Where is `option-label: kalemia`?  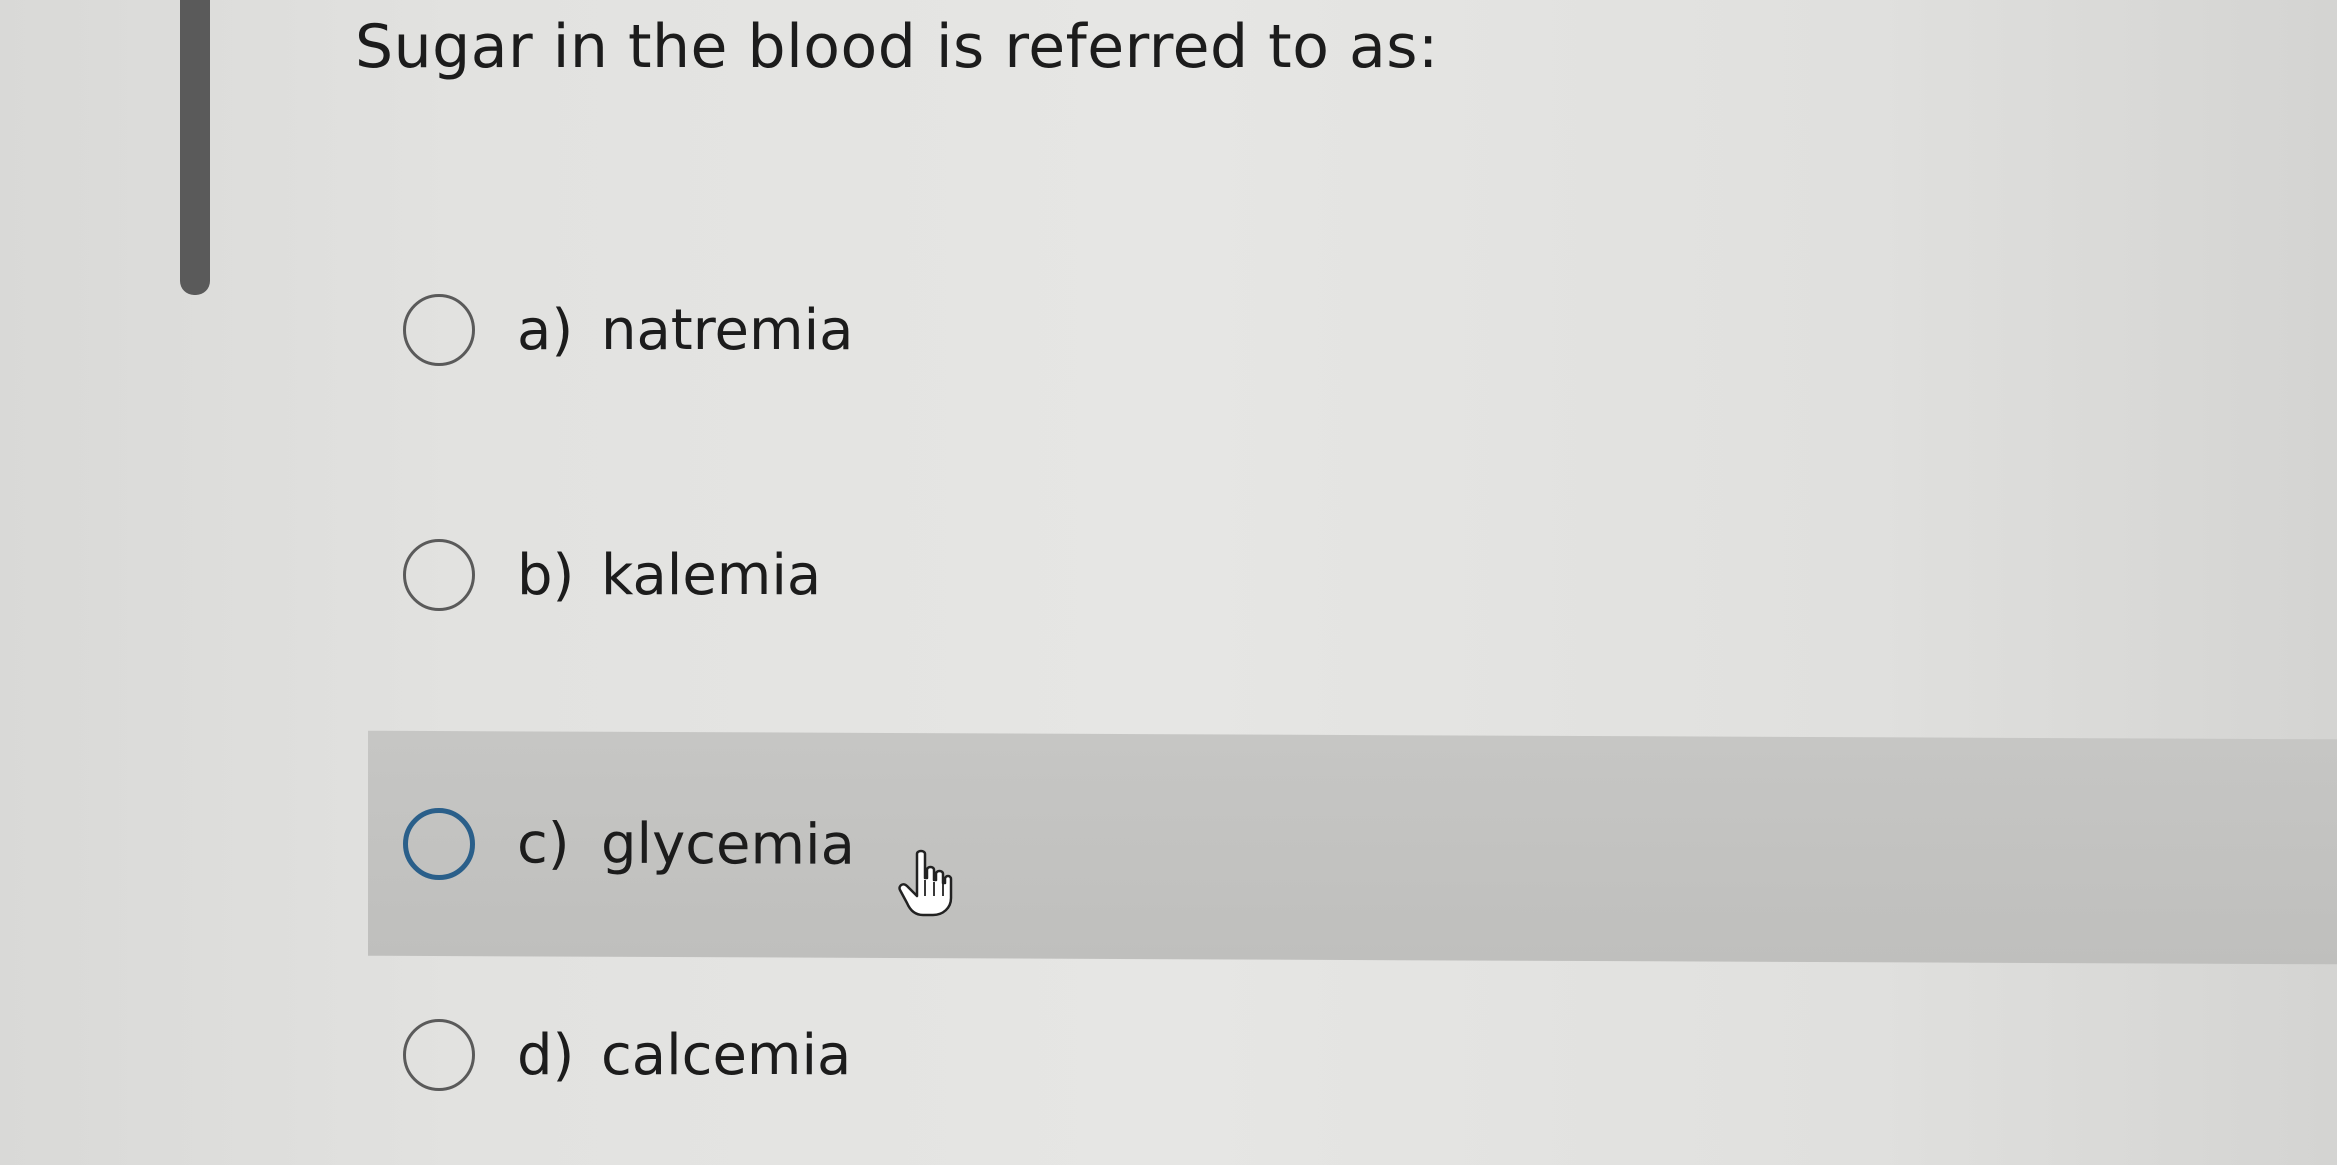 option-label: kalemia is located at coordinates (711, 575).